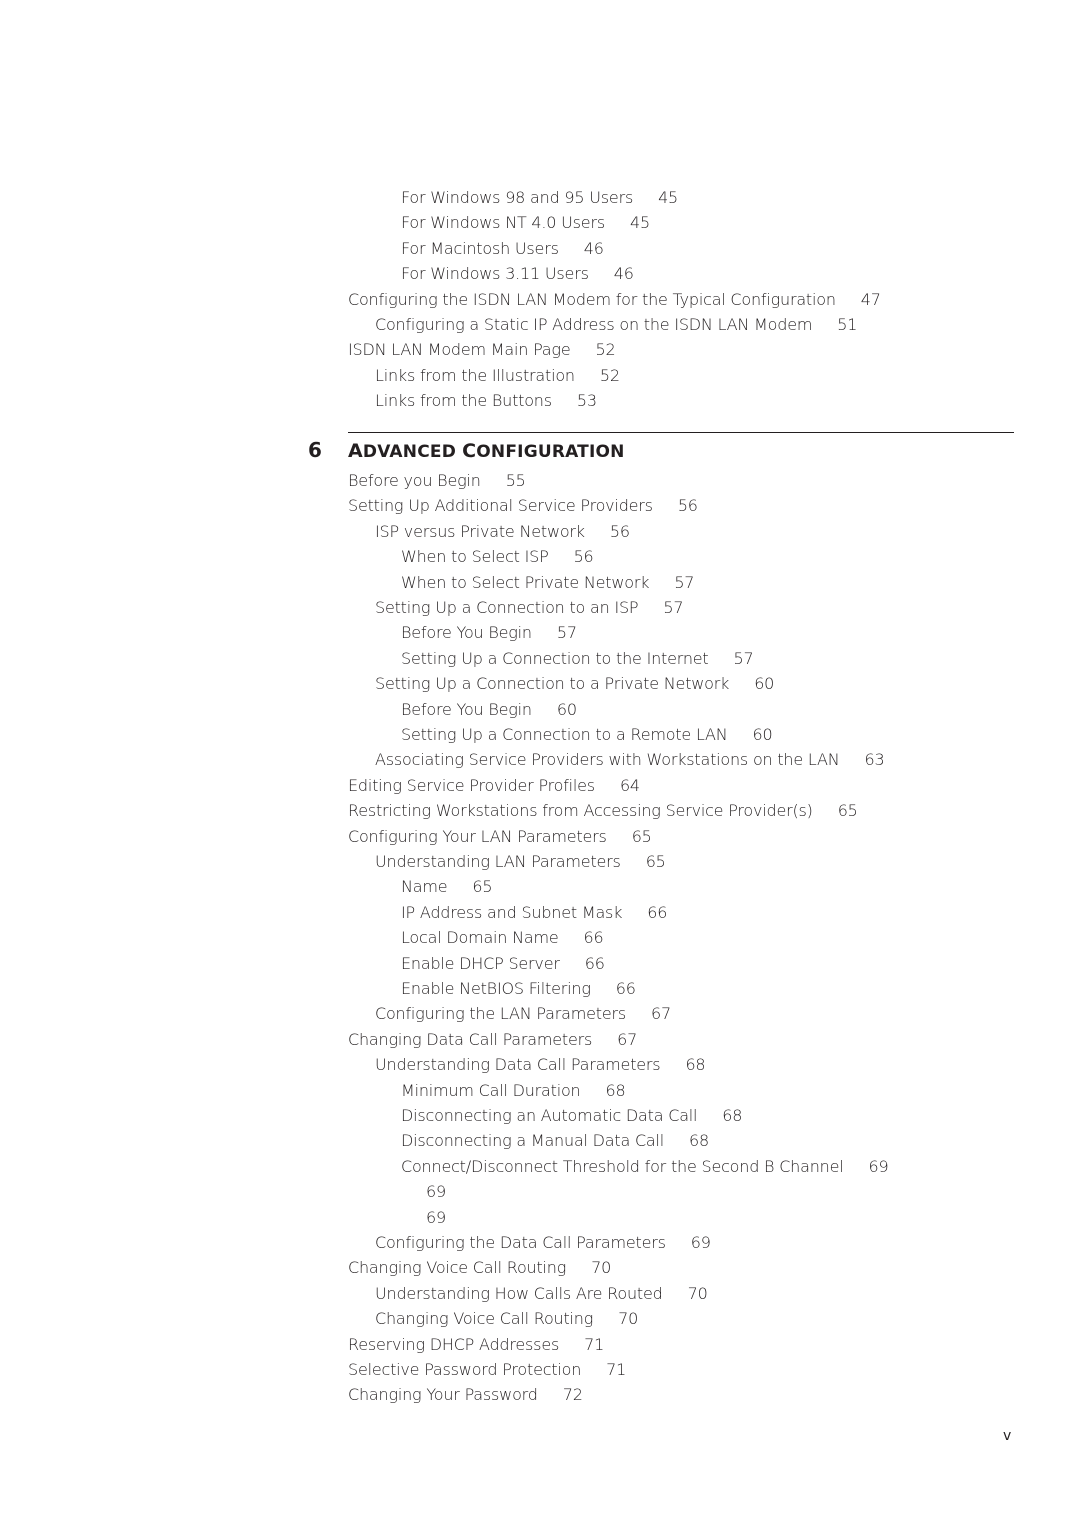  Describe the element at coordinates (533, 1141) in the screenshot. I see `toc-entry-title: Disconnecting a Manual Data Call` at that location.